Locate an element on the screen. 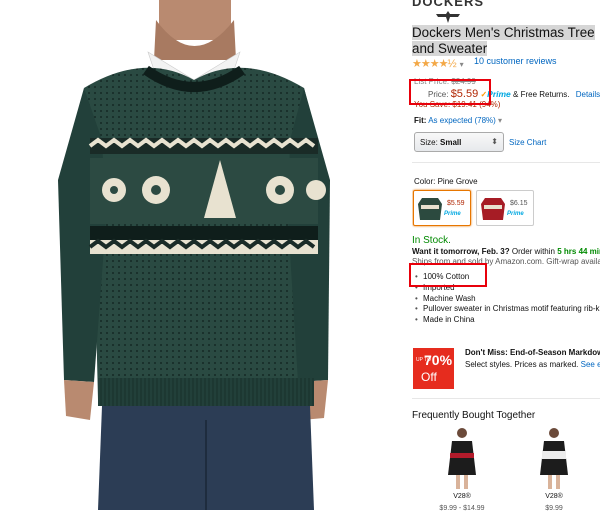  fit-link: As expected (78%) is located at coordinates (462, 120).